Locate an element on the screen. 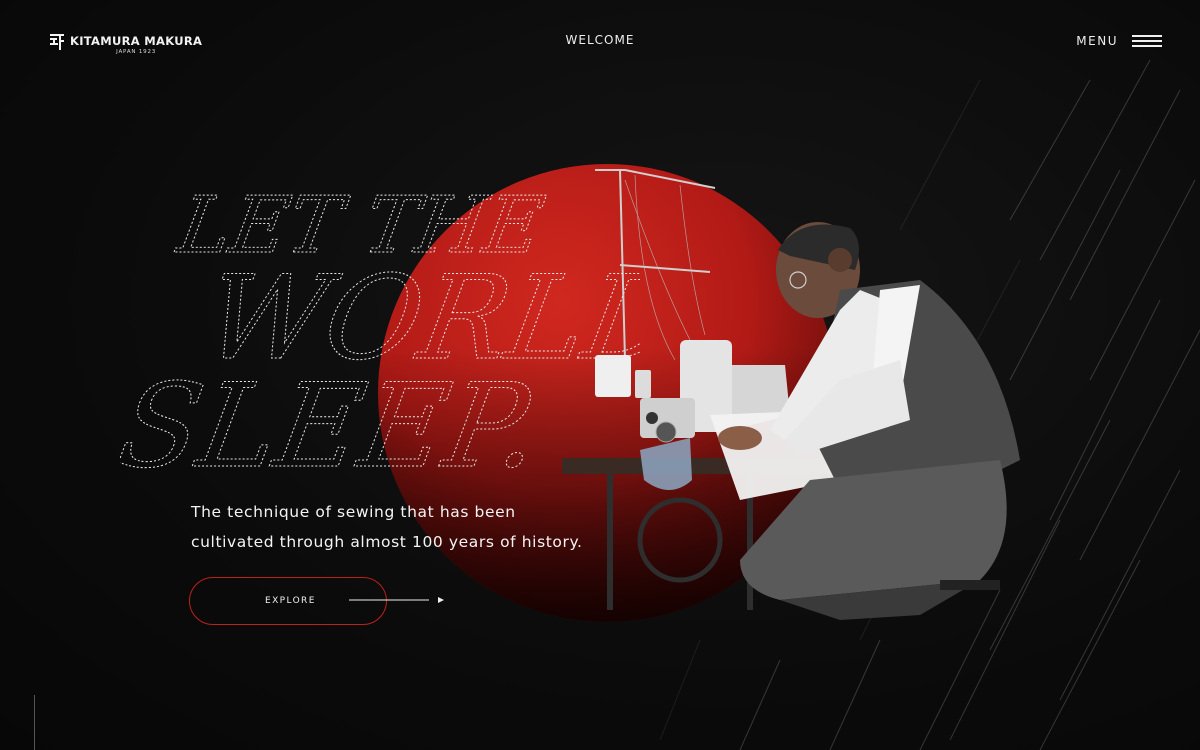 This screenshot has height=750, width=1200. arrow-right-icon is located at coordinates (397, 600).